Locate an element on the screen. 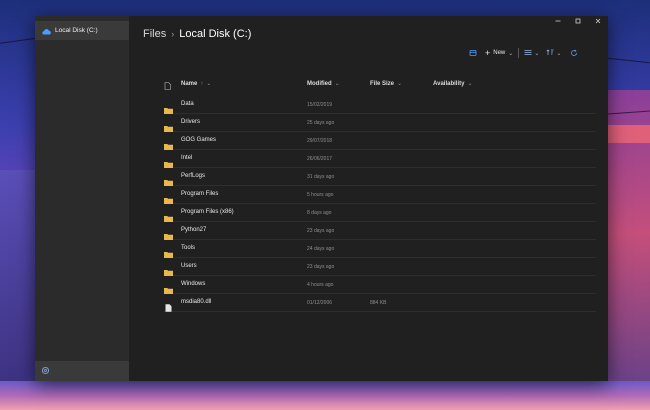 The height and width of the screenshot is (410, 650). wallpaper-roof is located at coordinates (629, 134).